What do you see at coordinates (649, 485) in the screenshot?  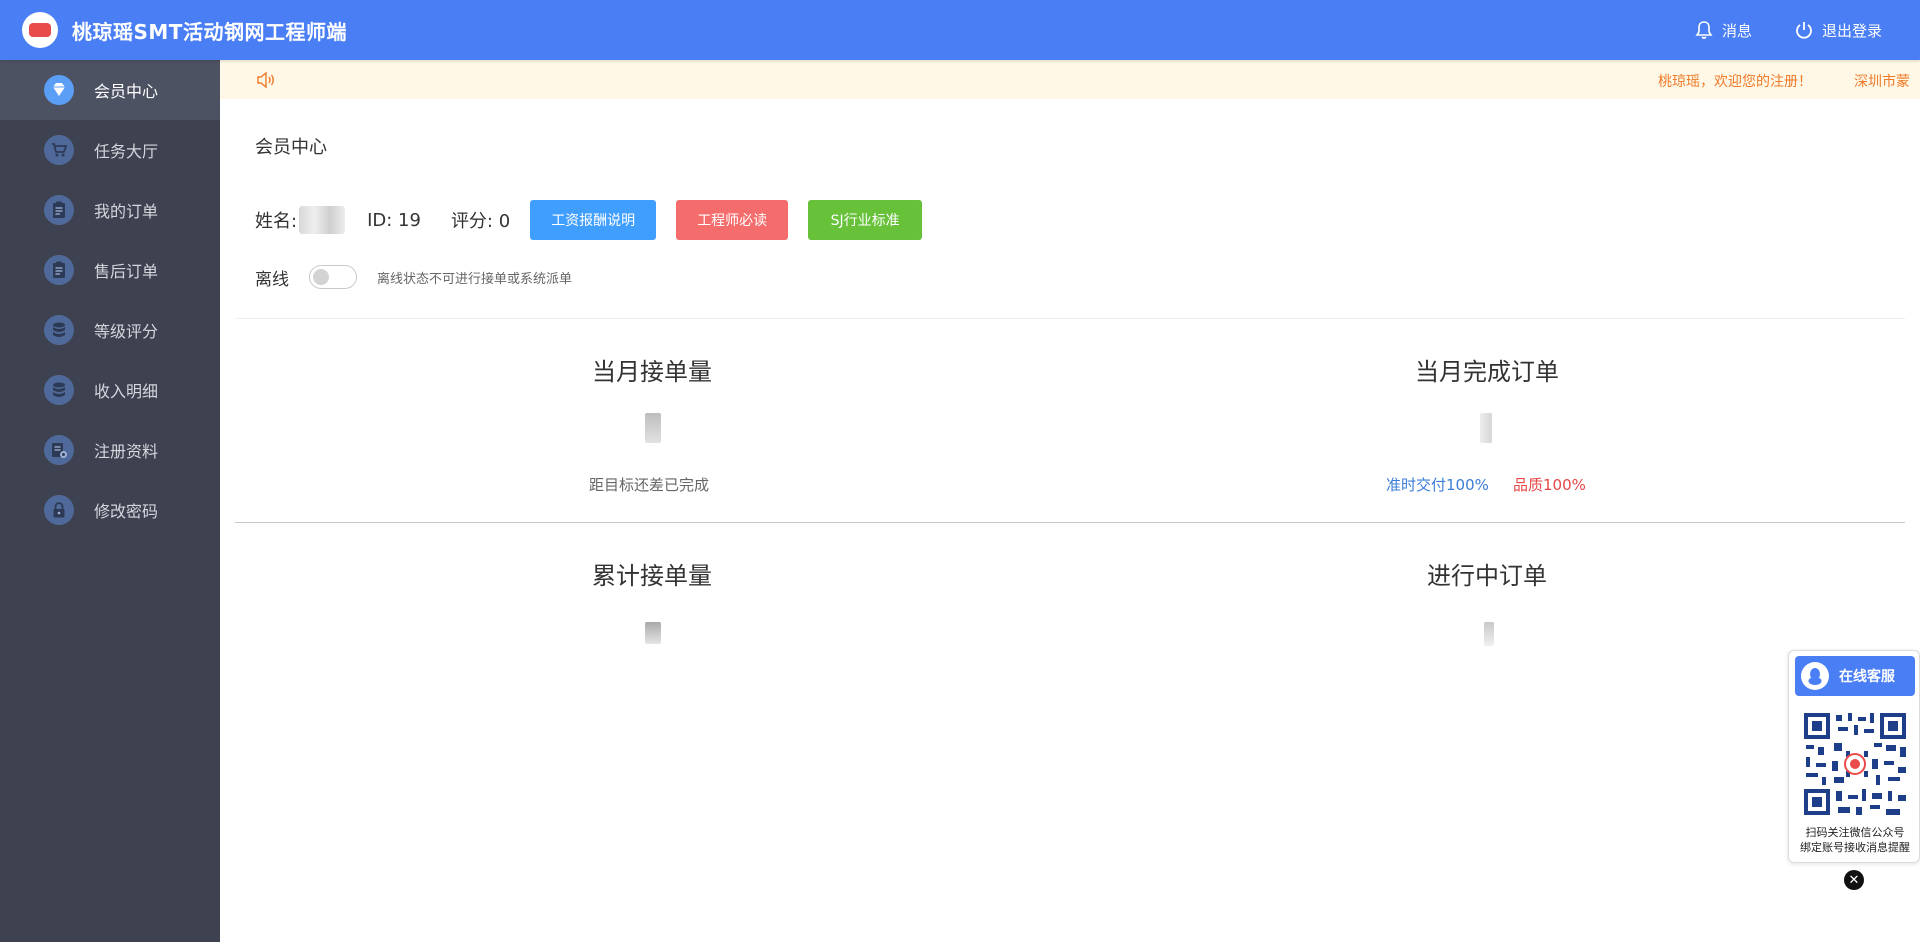 I see `stat-monthly-received-footer: 距目标还差已完成` at bounding box center [649, 485].